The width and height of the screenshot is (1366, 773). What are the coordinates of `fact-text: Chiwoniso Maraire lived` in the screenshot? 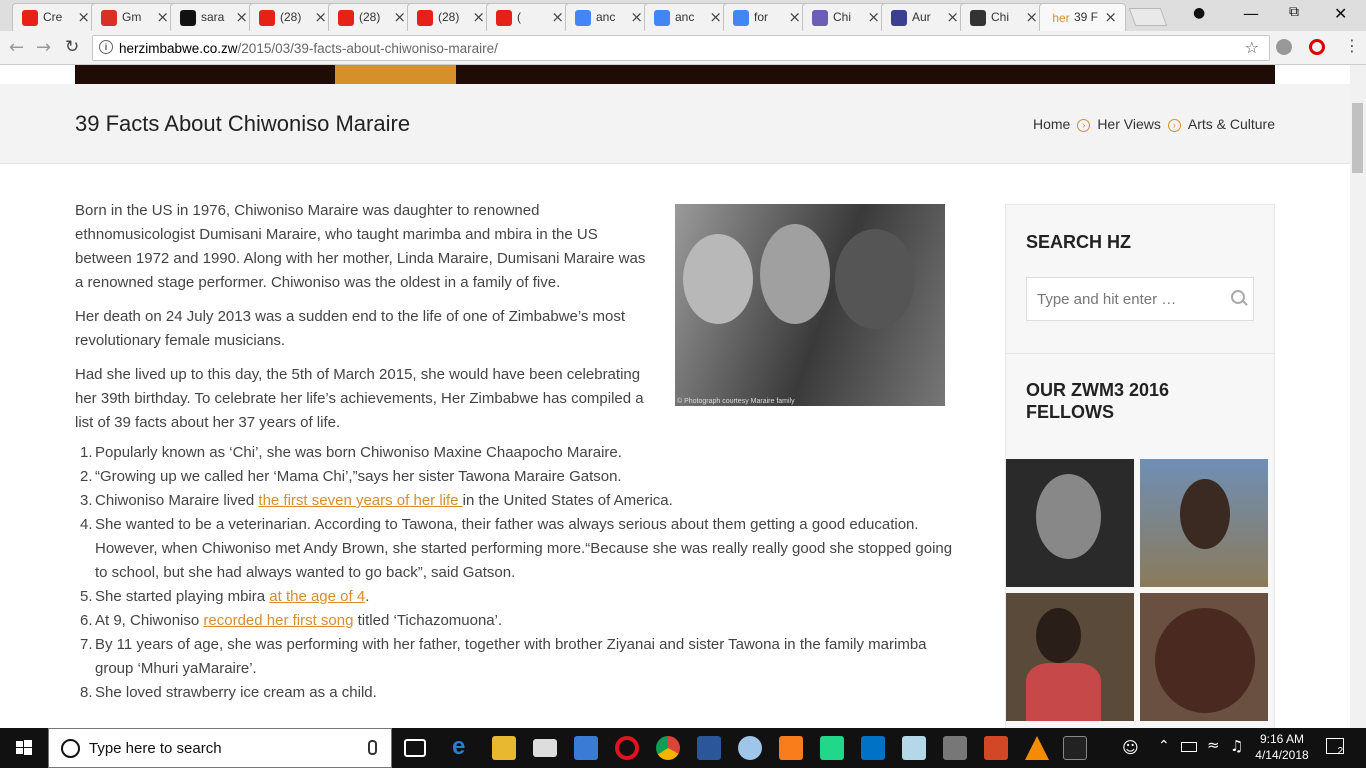 It's located at (177, 500).